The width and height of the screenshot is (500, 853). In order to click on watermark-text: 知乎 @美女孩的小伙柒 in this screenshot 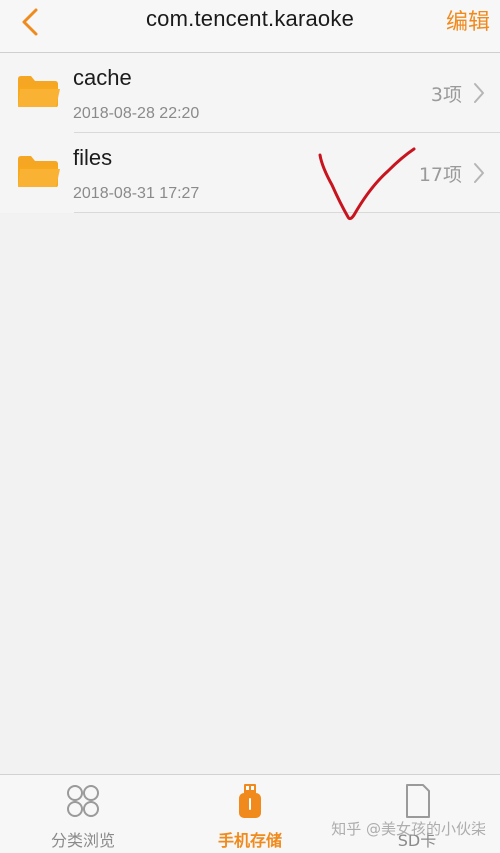, I will do `click(408, 829)`.